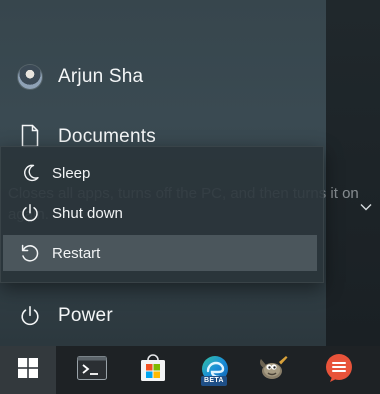 Image resolution: width=380 pixels, height=394 pixels. I want to click on edge-beta-taskbar-button: BETA, so click(215, 370).